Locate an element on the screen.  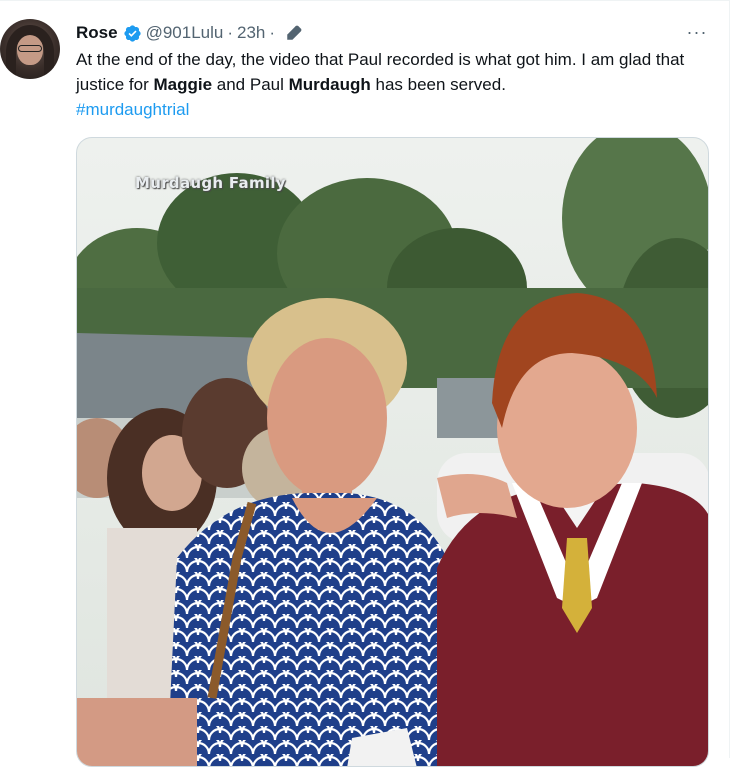
avatar is located at coordinates (30, 49).